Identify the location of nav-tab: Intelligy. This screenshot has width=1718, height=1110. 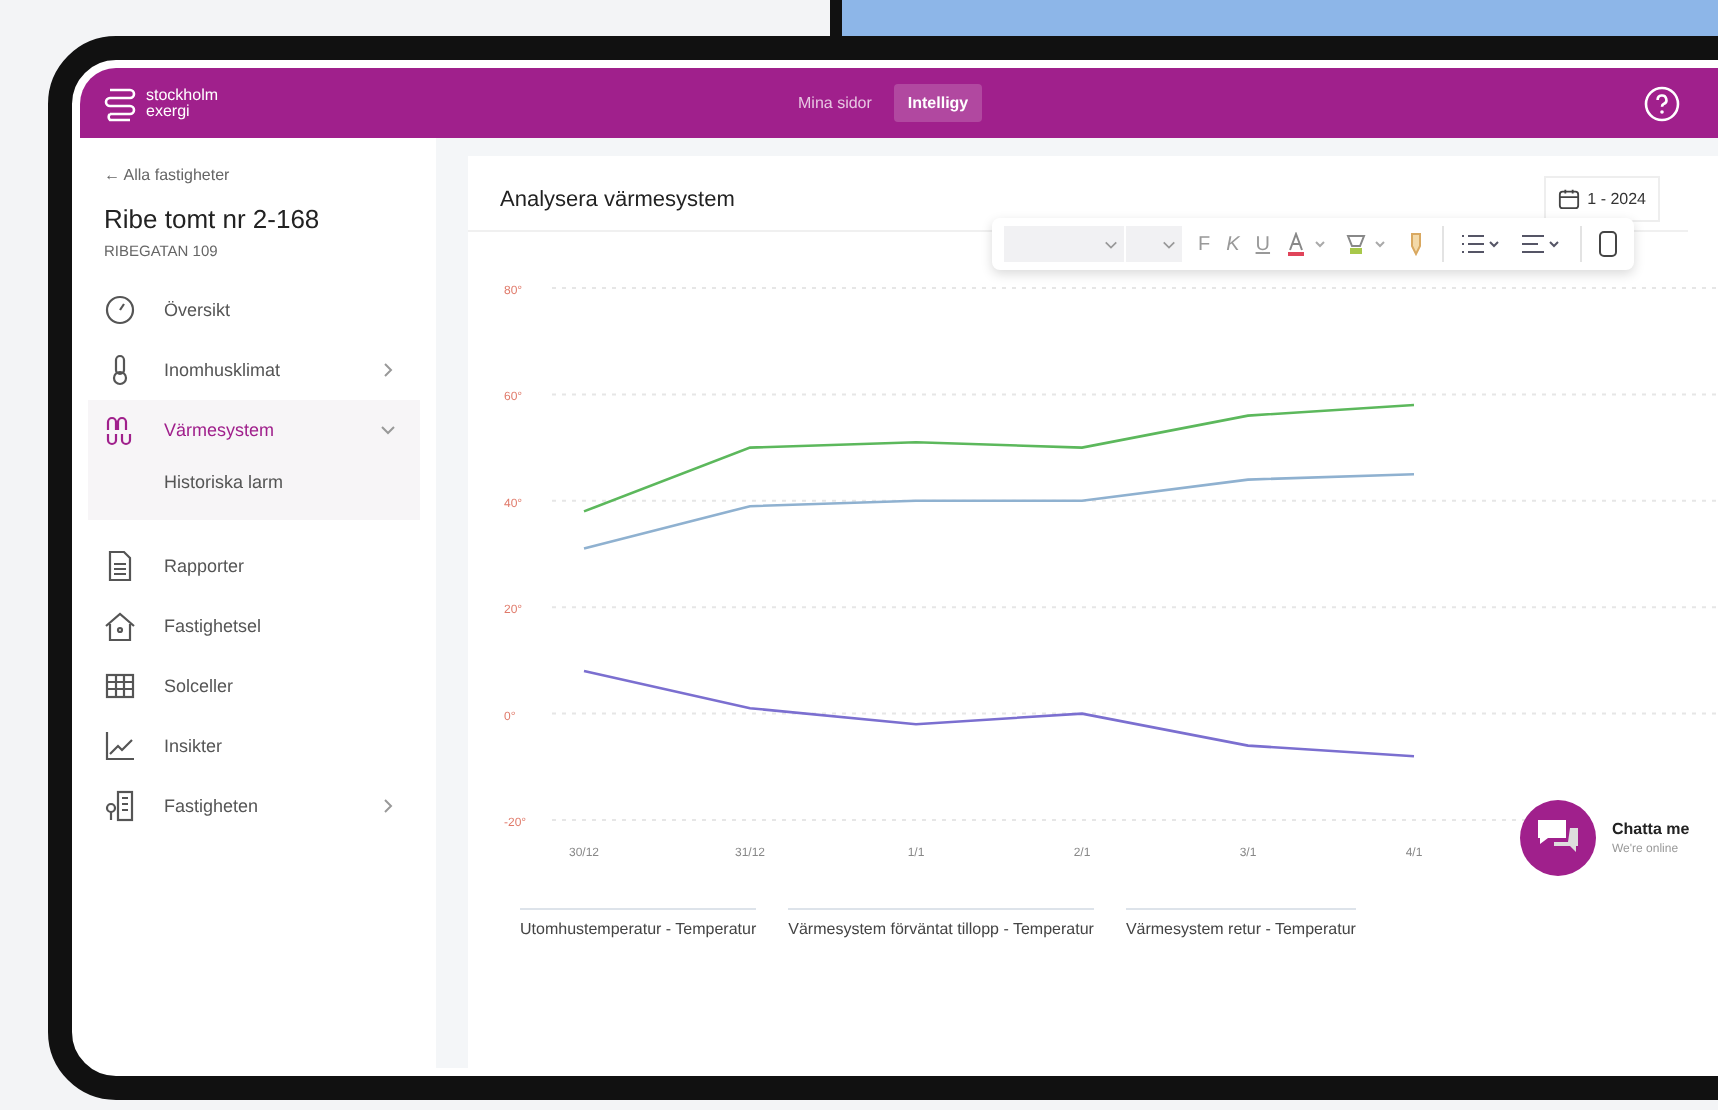
(938, 103).